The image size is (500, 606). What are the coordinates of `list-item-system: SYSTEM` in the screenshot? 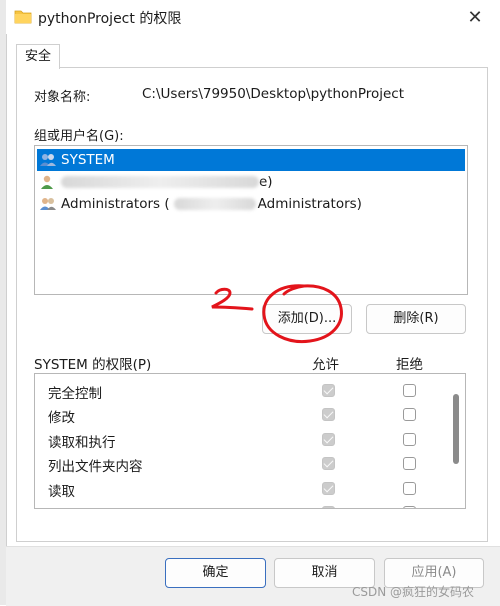 It's located at (251, 160).